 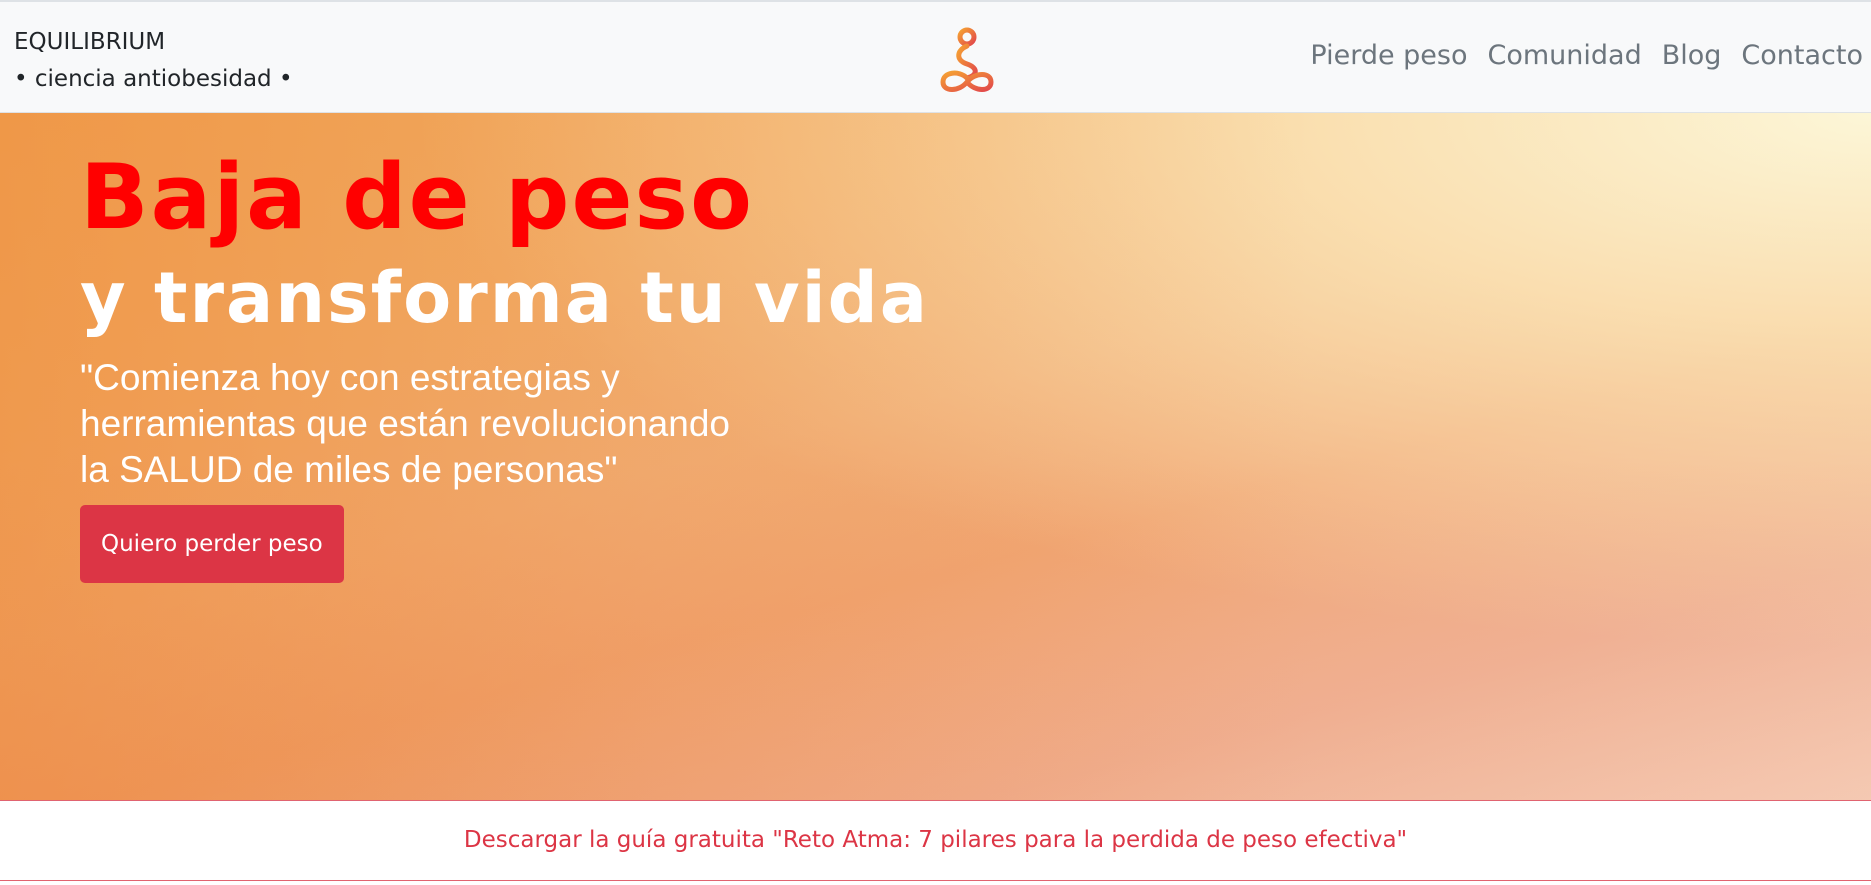 I want to click on brand: EQUILIBRIUM • ciencia antiobesidad •, so click(x=153, y=61).